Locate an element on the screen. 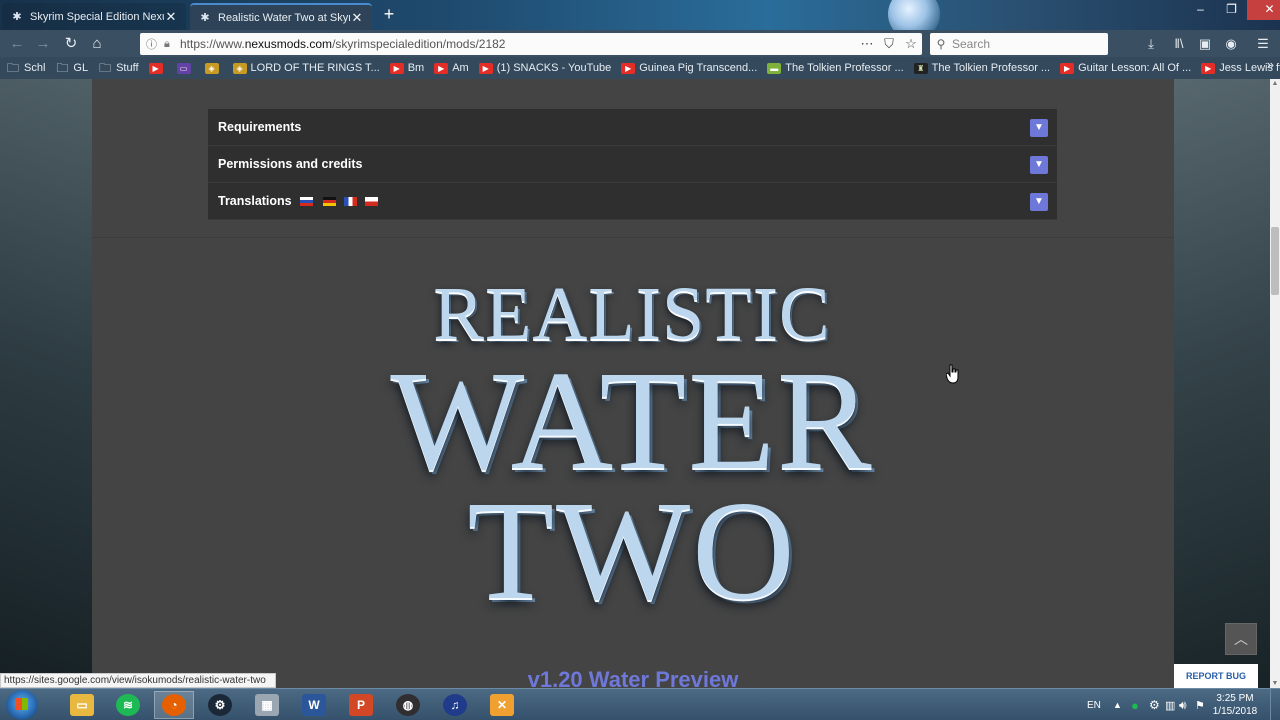 This screenshot has width=1280, height=720. page-scrollbar: ▲ ▼ is located at coordinates (1275, 383).